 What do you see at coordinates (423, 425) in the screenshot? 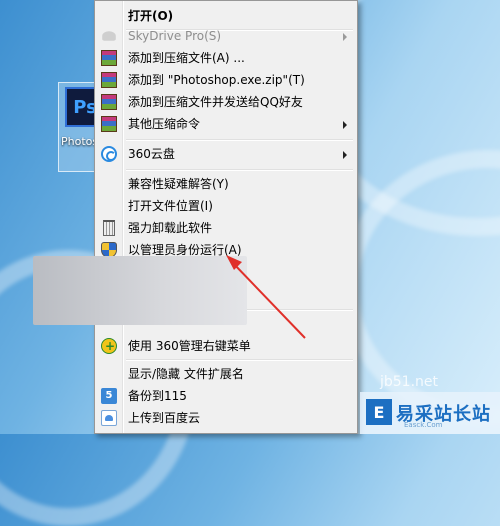
I see `watermark-sub: Easck.Com` at bounding box center [423, 425].